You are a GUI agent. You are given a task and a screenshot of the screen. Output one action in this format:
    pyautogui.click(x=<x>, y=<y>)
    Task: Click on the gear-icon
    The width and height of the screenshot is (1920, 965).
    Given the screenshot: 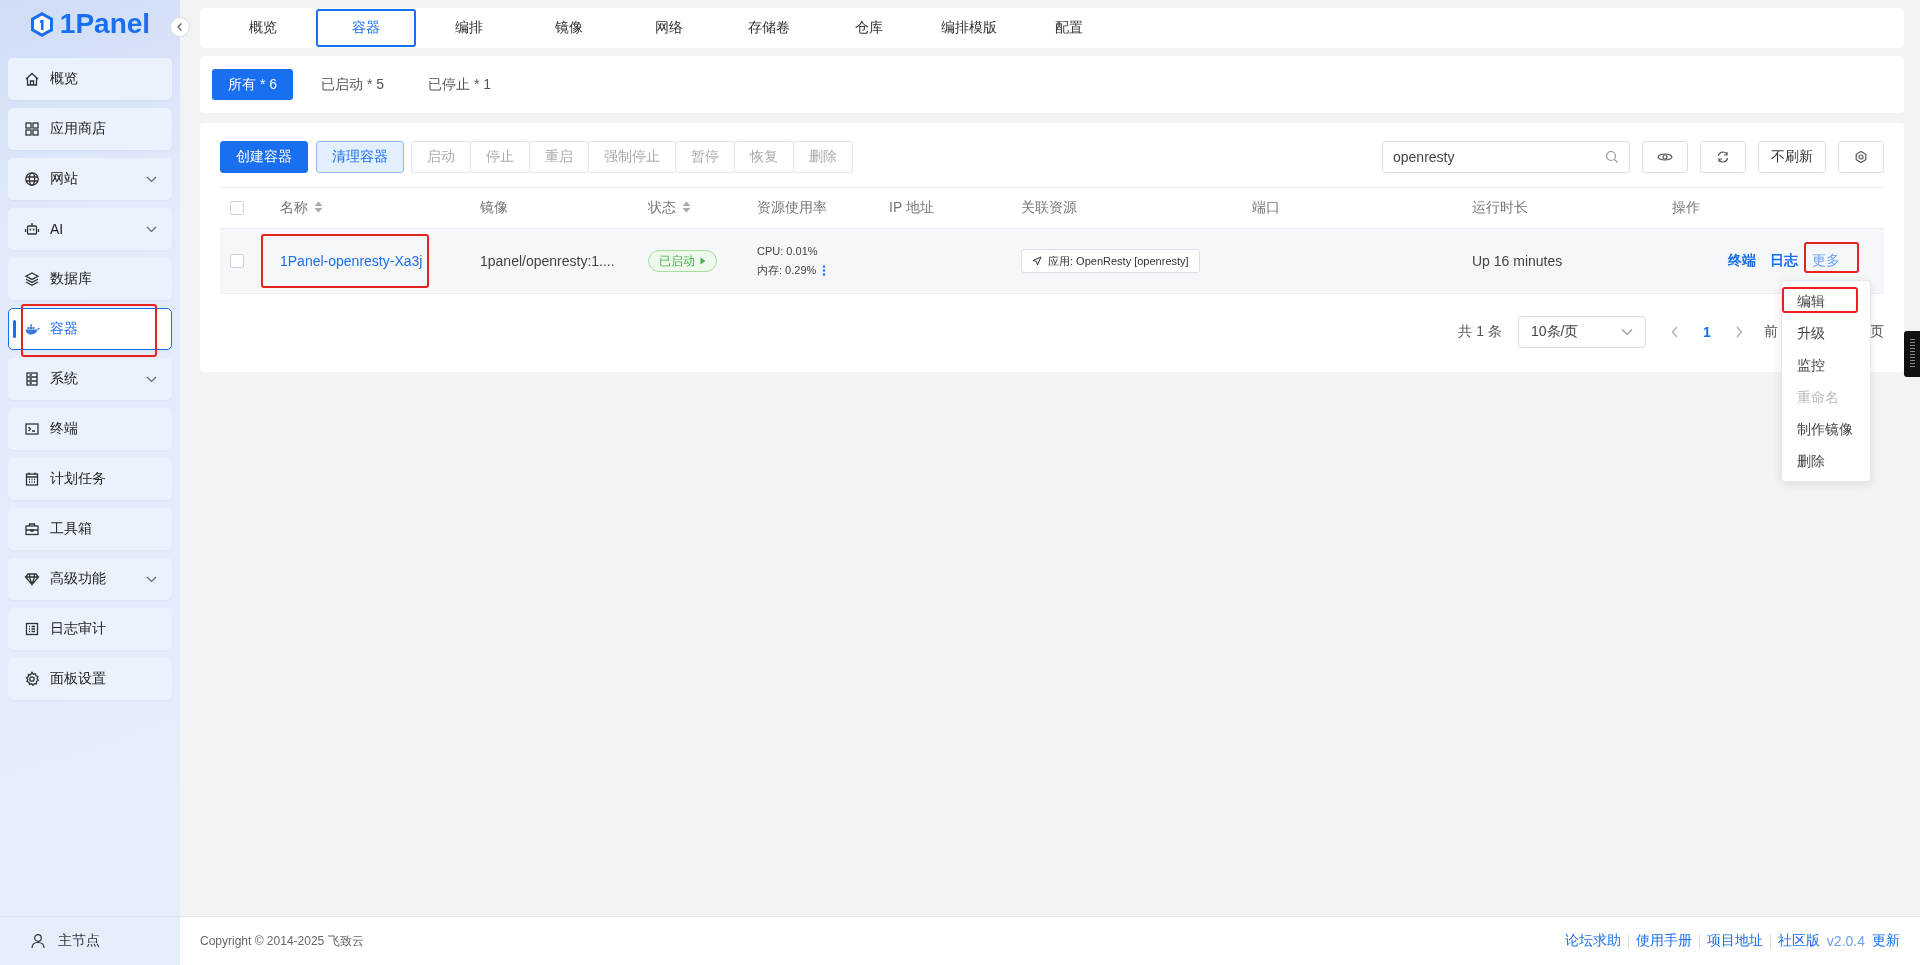 What is the action you would take?
    pyautogui.click(x=32, y=679)
    